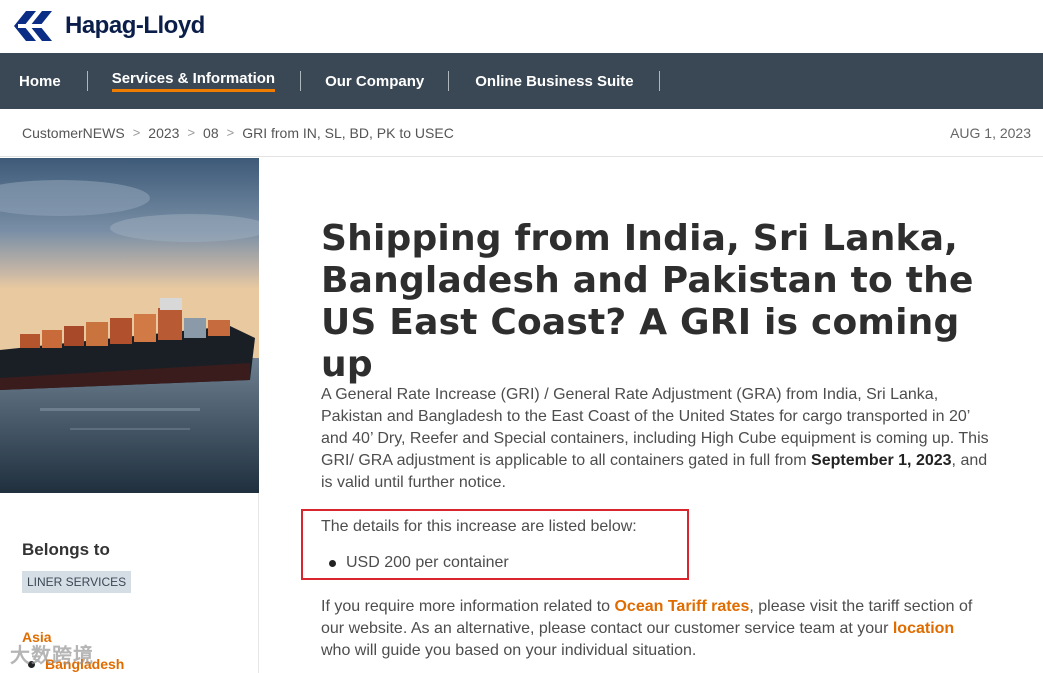 The width and height of the screenshot is (1043, 673). I want to click on breadcrumb-item-customernews: CustomerNEWS, so click(73, 133).